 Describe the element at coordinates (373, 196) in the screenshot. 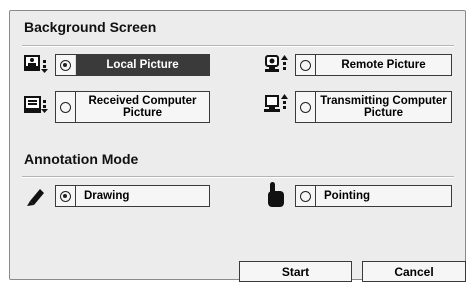

I see `option-pointing: Pointing` at that location.